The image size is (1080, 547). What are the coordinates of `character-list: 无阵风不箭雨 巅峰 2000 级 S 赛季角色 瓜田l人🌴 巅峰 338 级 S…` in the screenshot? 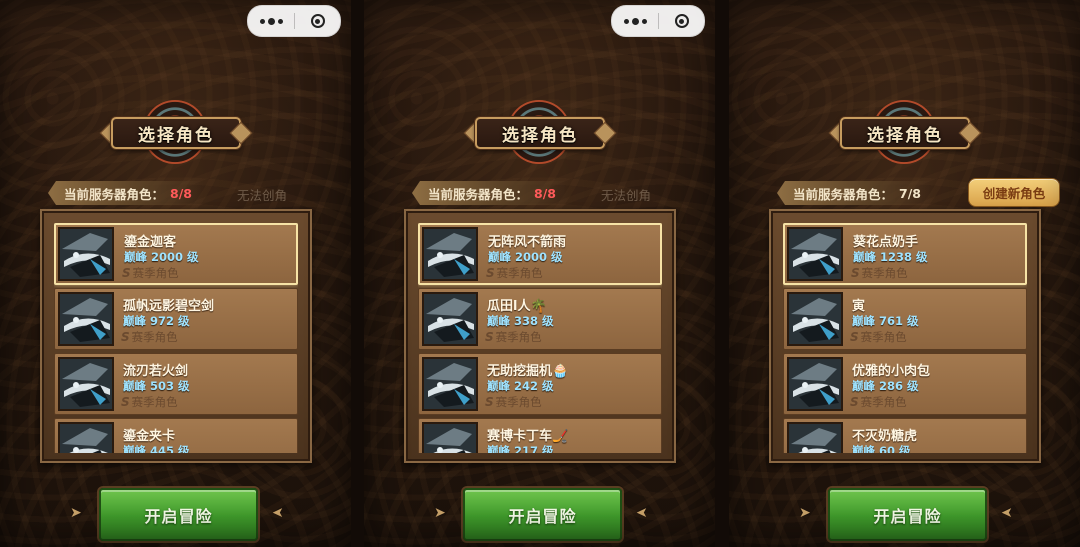 It's located at (540, 338).